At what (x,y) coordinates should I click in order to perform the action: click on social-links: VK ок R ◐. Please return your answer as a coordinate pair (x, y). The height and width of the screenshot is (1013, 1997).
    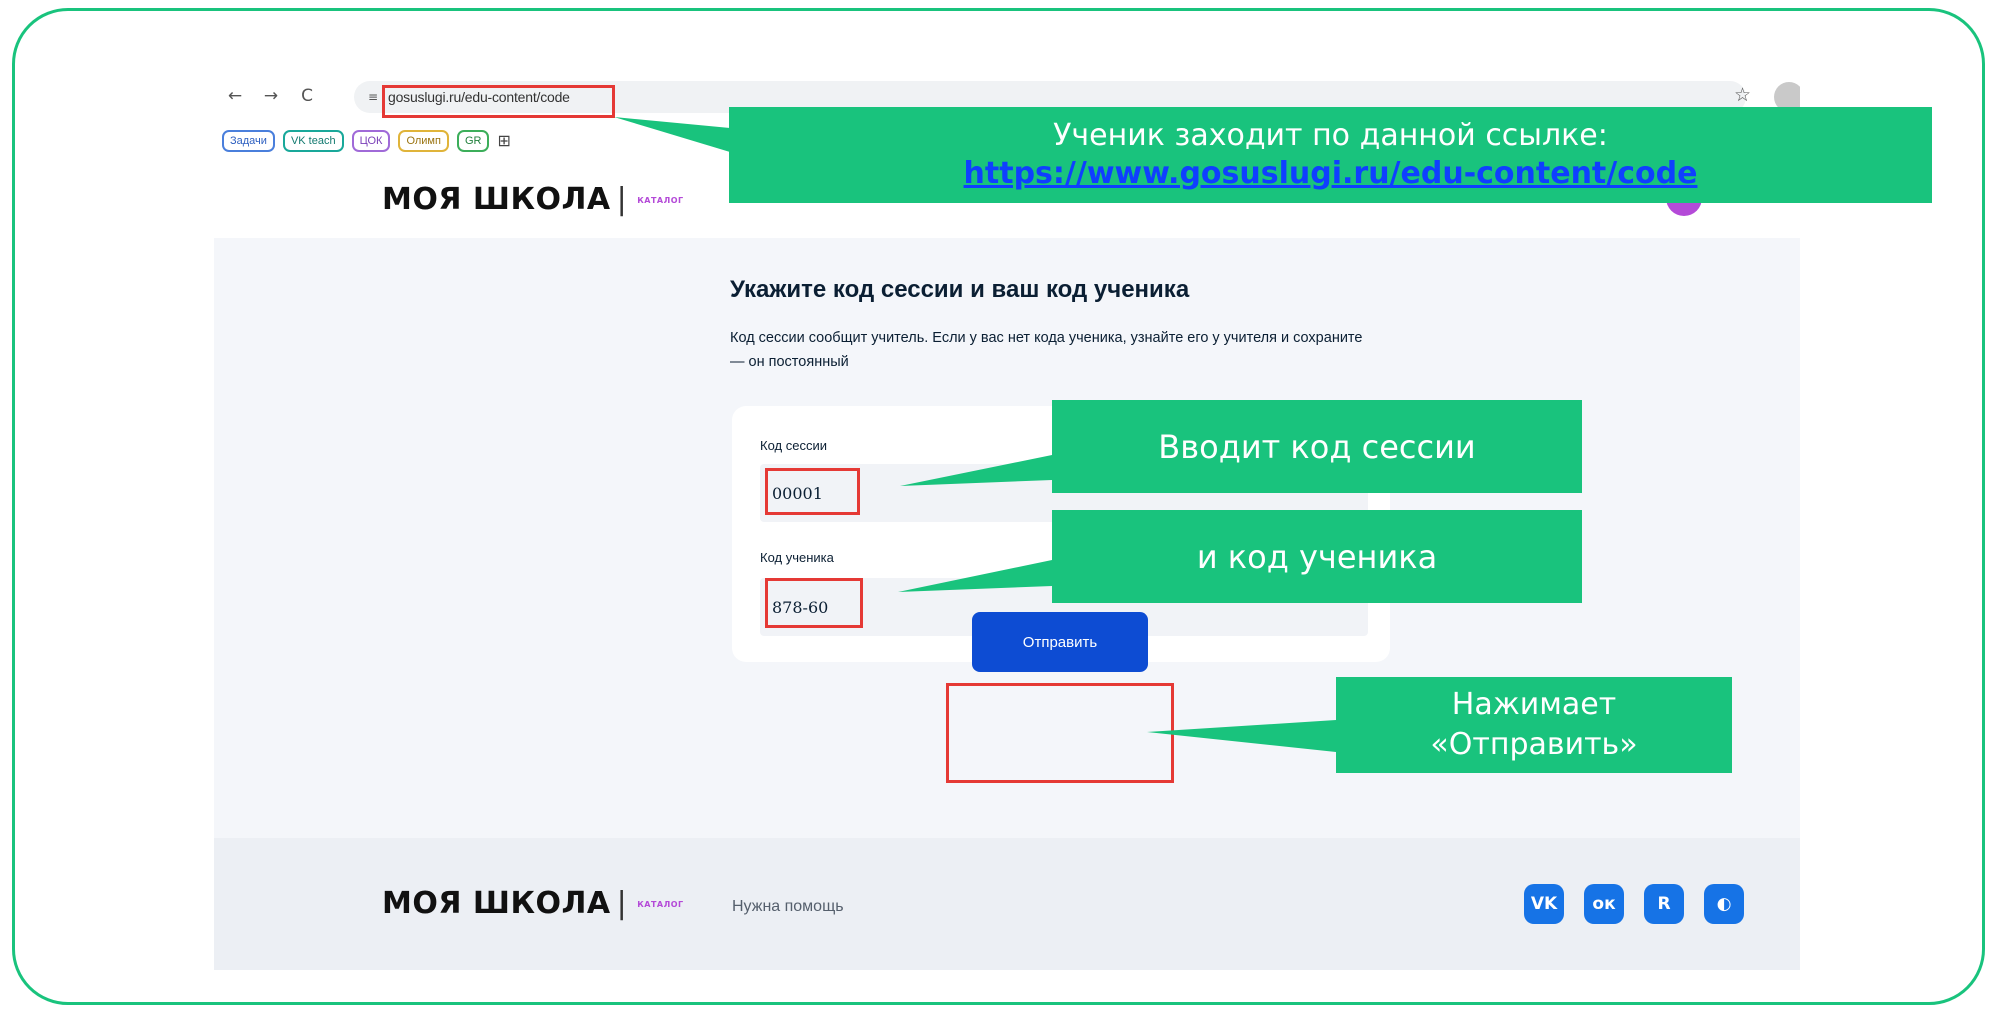
    Looking at the image, I should click on (1634, 904).